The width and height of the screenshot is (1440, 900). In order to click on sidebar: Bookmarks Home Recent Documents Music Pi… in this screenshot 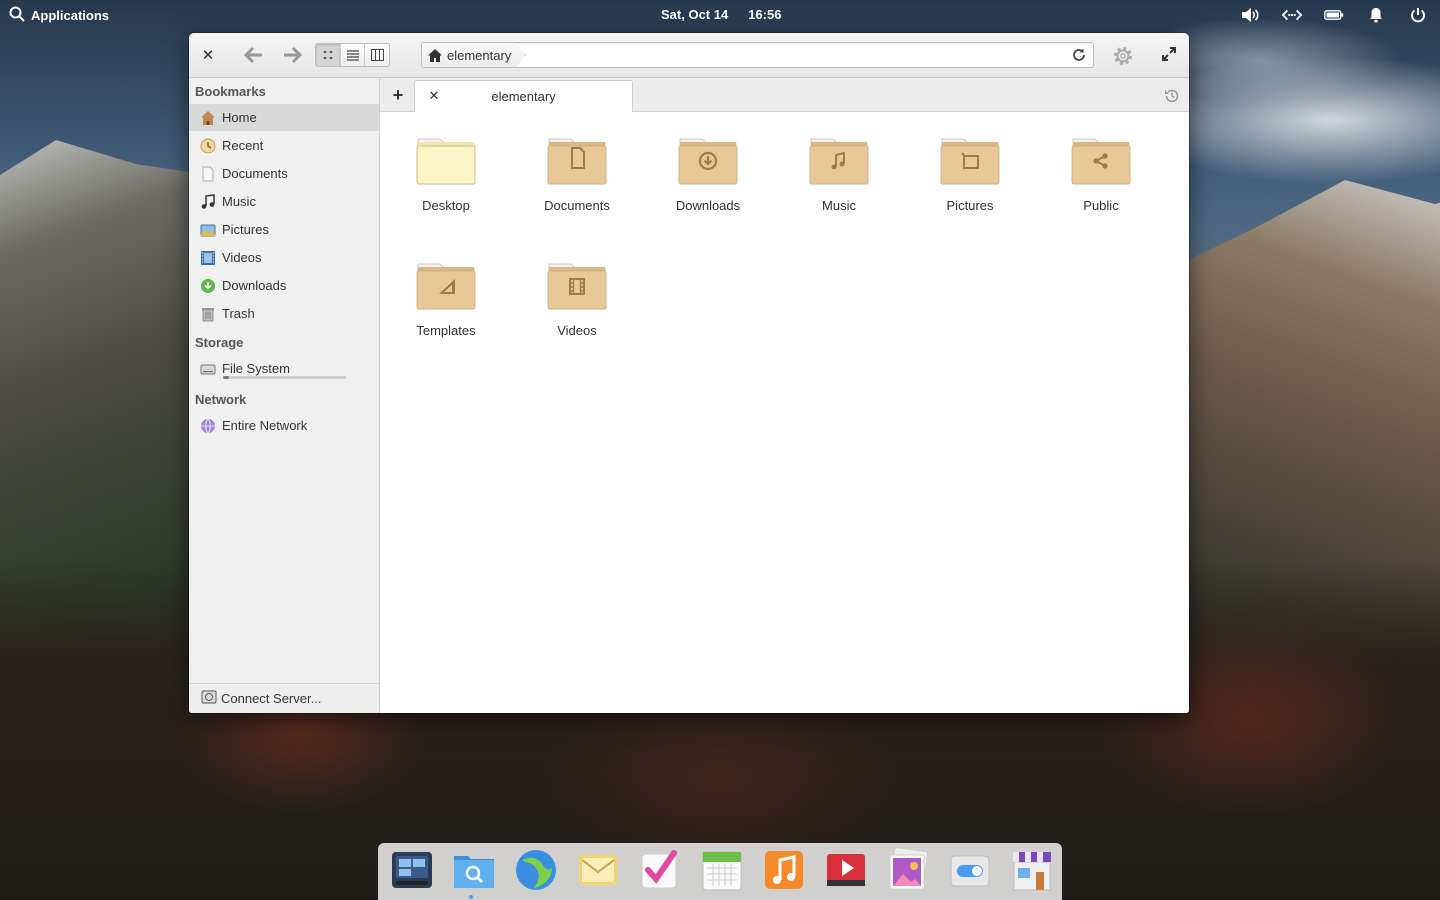, I will do `click(284, 395)`.